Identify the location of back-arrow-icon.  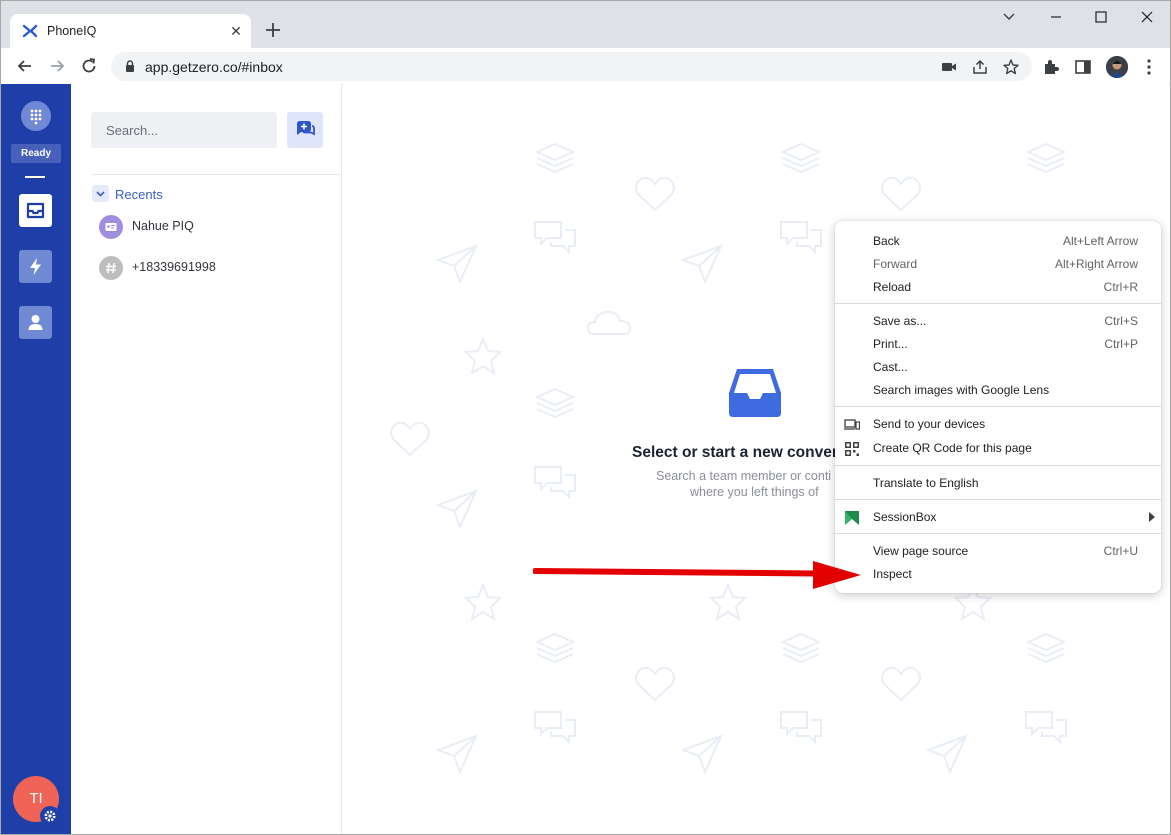
(25, 66).